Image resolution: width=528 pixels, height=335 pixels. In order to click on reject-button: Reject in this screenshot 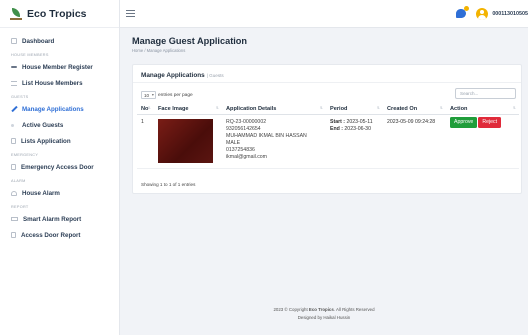, I will do `click(490, 122)`.